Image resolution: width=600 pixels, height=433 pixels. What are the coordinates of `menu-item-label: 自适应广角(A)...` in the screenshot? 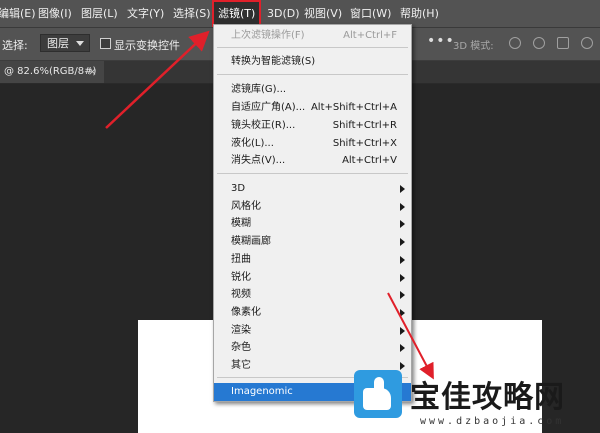 It's located at (268, 107).